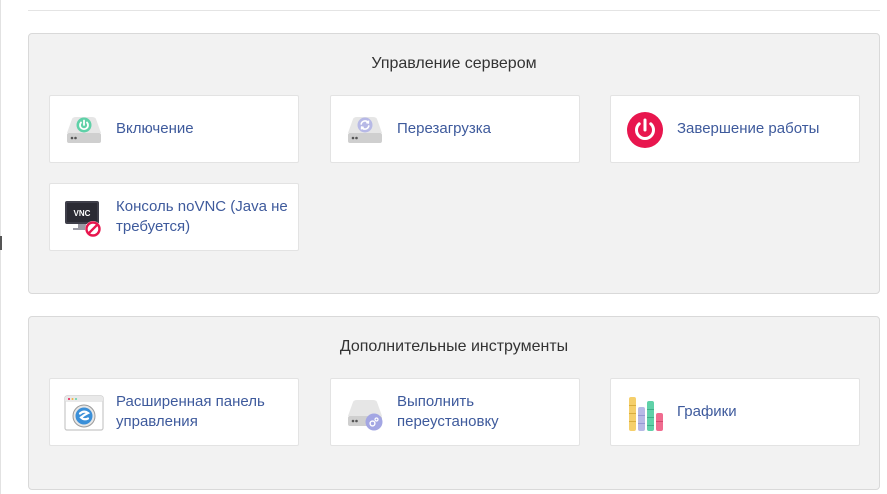 This screenshot has height=494, width=887. What do you see at coordinates (202, 216) in the screenshot?
I see `vnc-console-label: Консоль noVNC (Java не требуется)` at bounding box center [202, 216].